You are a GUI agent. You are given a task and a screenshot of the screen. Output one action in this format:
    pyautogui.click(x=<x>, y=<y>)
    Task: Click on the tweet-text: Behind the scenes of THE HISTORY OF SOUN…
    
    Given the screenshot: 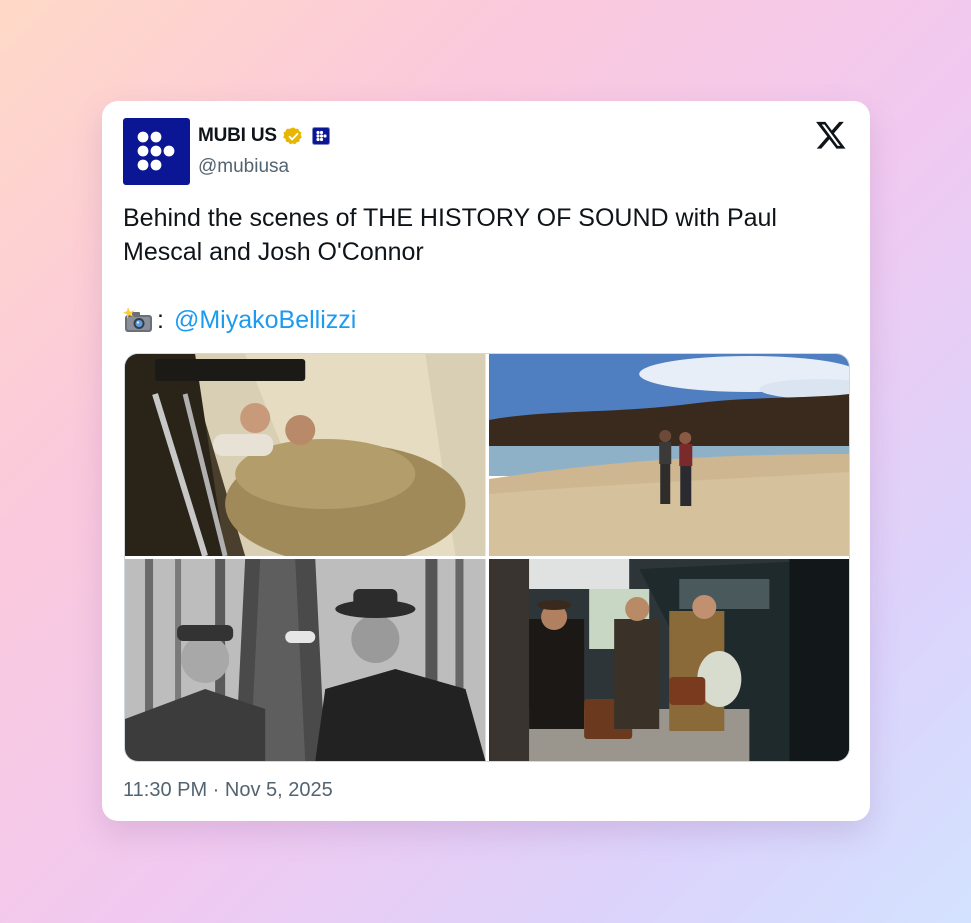 What is the action you would take?
    pyautogui.click(x=483, y=269)
    